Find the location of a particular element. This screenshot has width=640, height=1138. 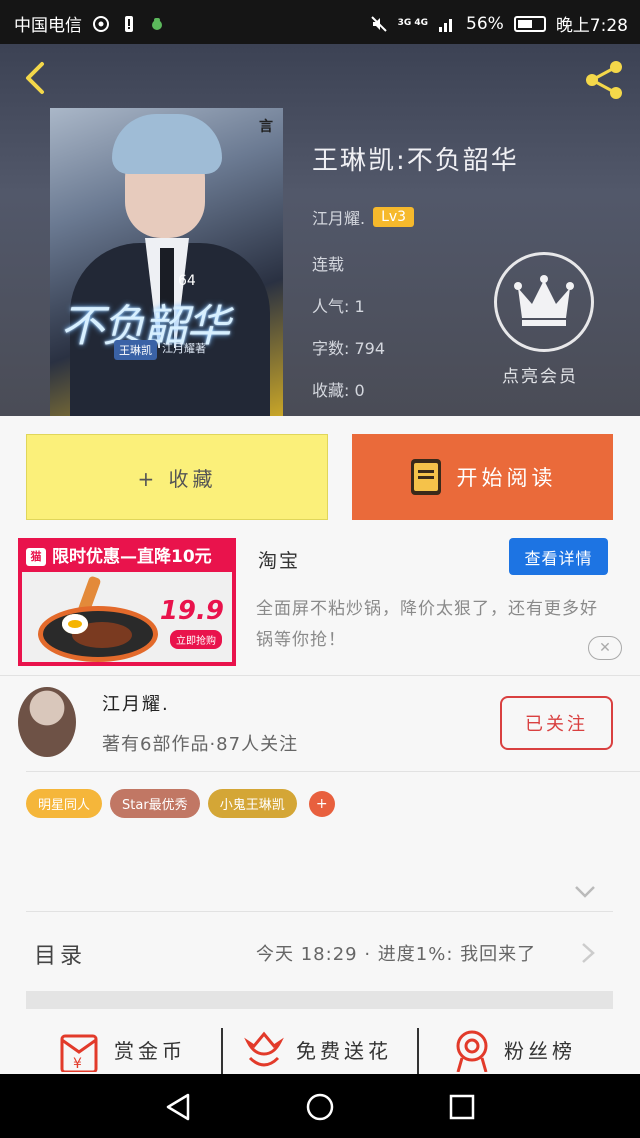

avatar is located at coordinates (47, 722).